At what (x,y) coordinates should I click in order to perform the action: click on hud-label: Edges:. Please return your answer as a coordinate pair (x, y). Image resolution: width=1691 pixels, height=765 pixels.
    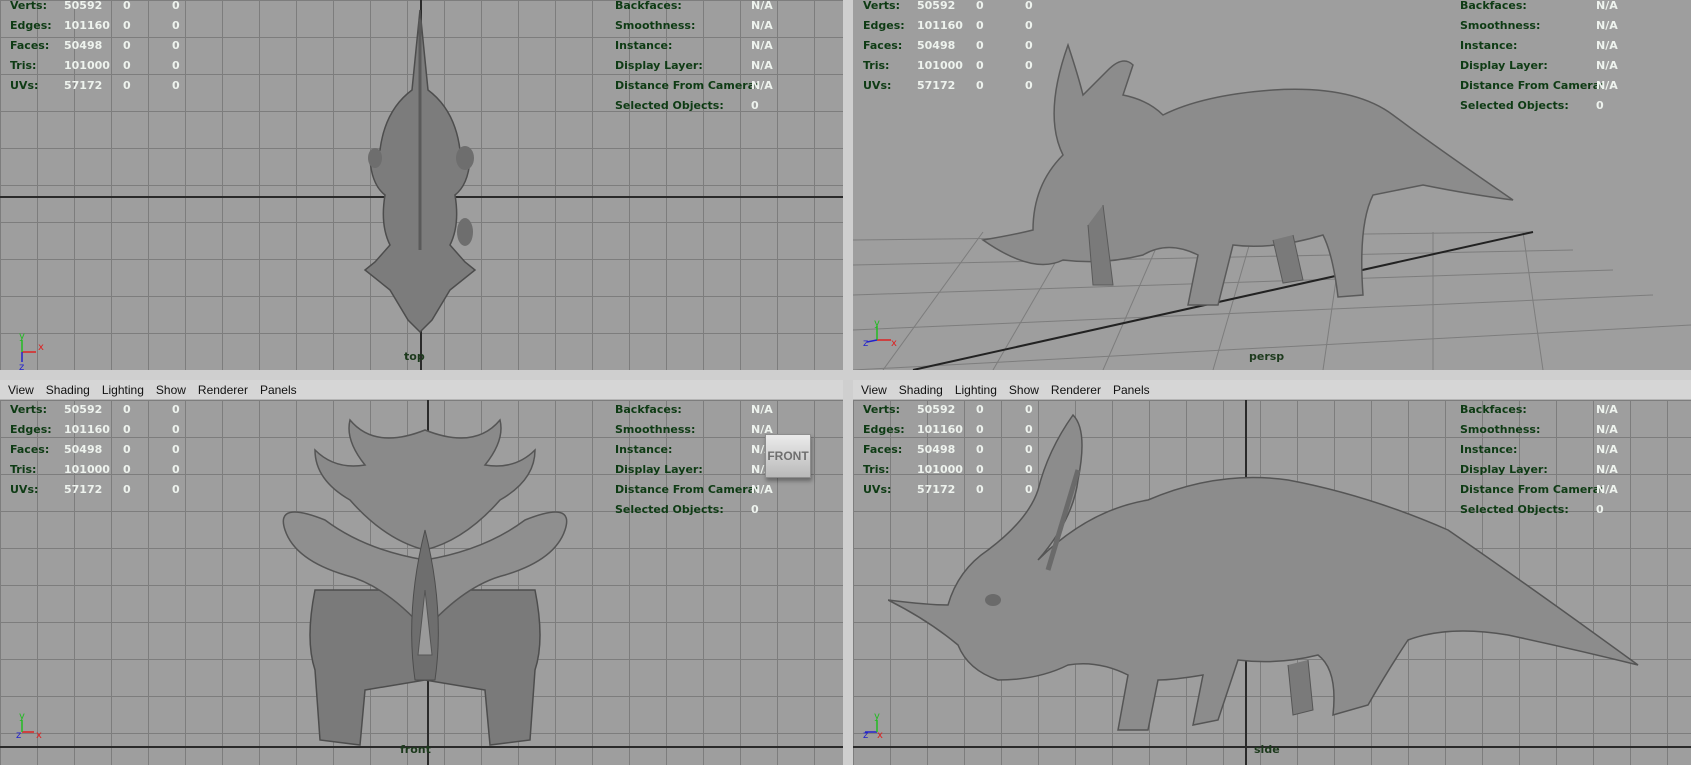
    Looking at the image, I should click on (31, 25).